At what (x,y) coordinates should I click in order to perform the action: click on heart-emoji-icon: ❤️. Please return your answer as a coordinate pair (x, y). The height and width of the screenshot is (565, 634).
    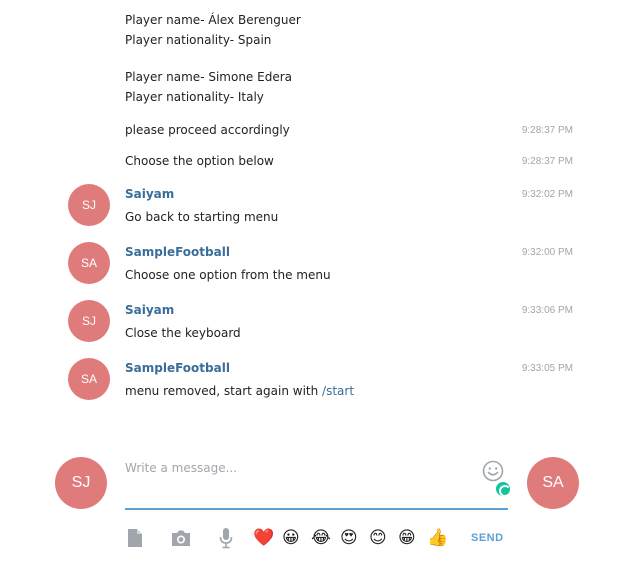
    Looking at the image, I should click on (263, 538).